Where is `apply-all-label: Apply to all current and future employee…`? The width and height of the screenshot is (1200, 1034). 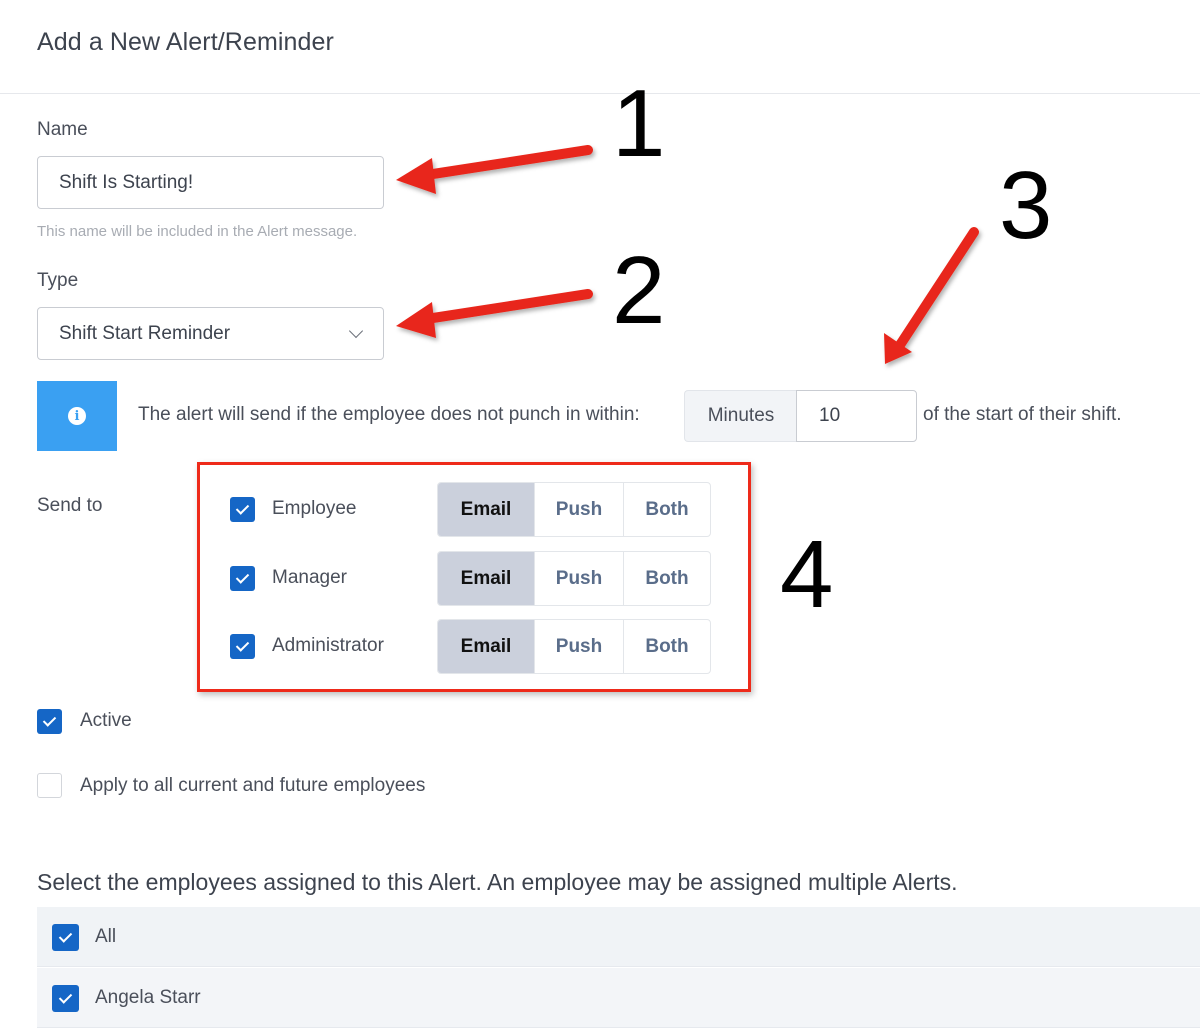 apply-all-label: Apply to all current and future employee… is located at coordinates (253, 785).